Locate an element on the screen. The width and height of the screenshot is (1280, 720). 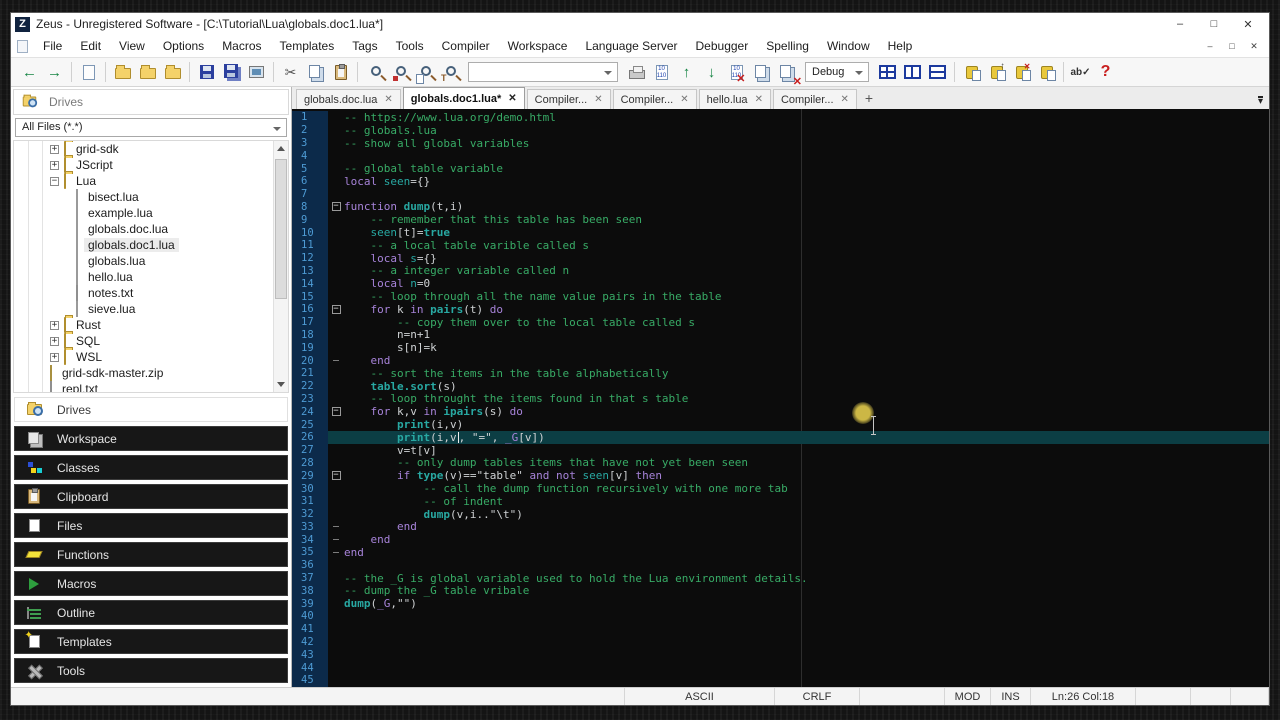
open-file-icon is located at coordinates (122, 72).